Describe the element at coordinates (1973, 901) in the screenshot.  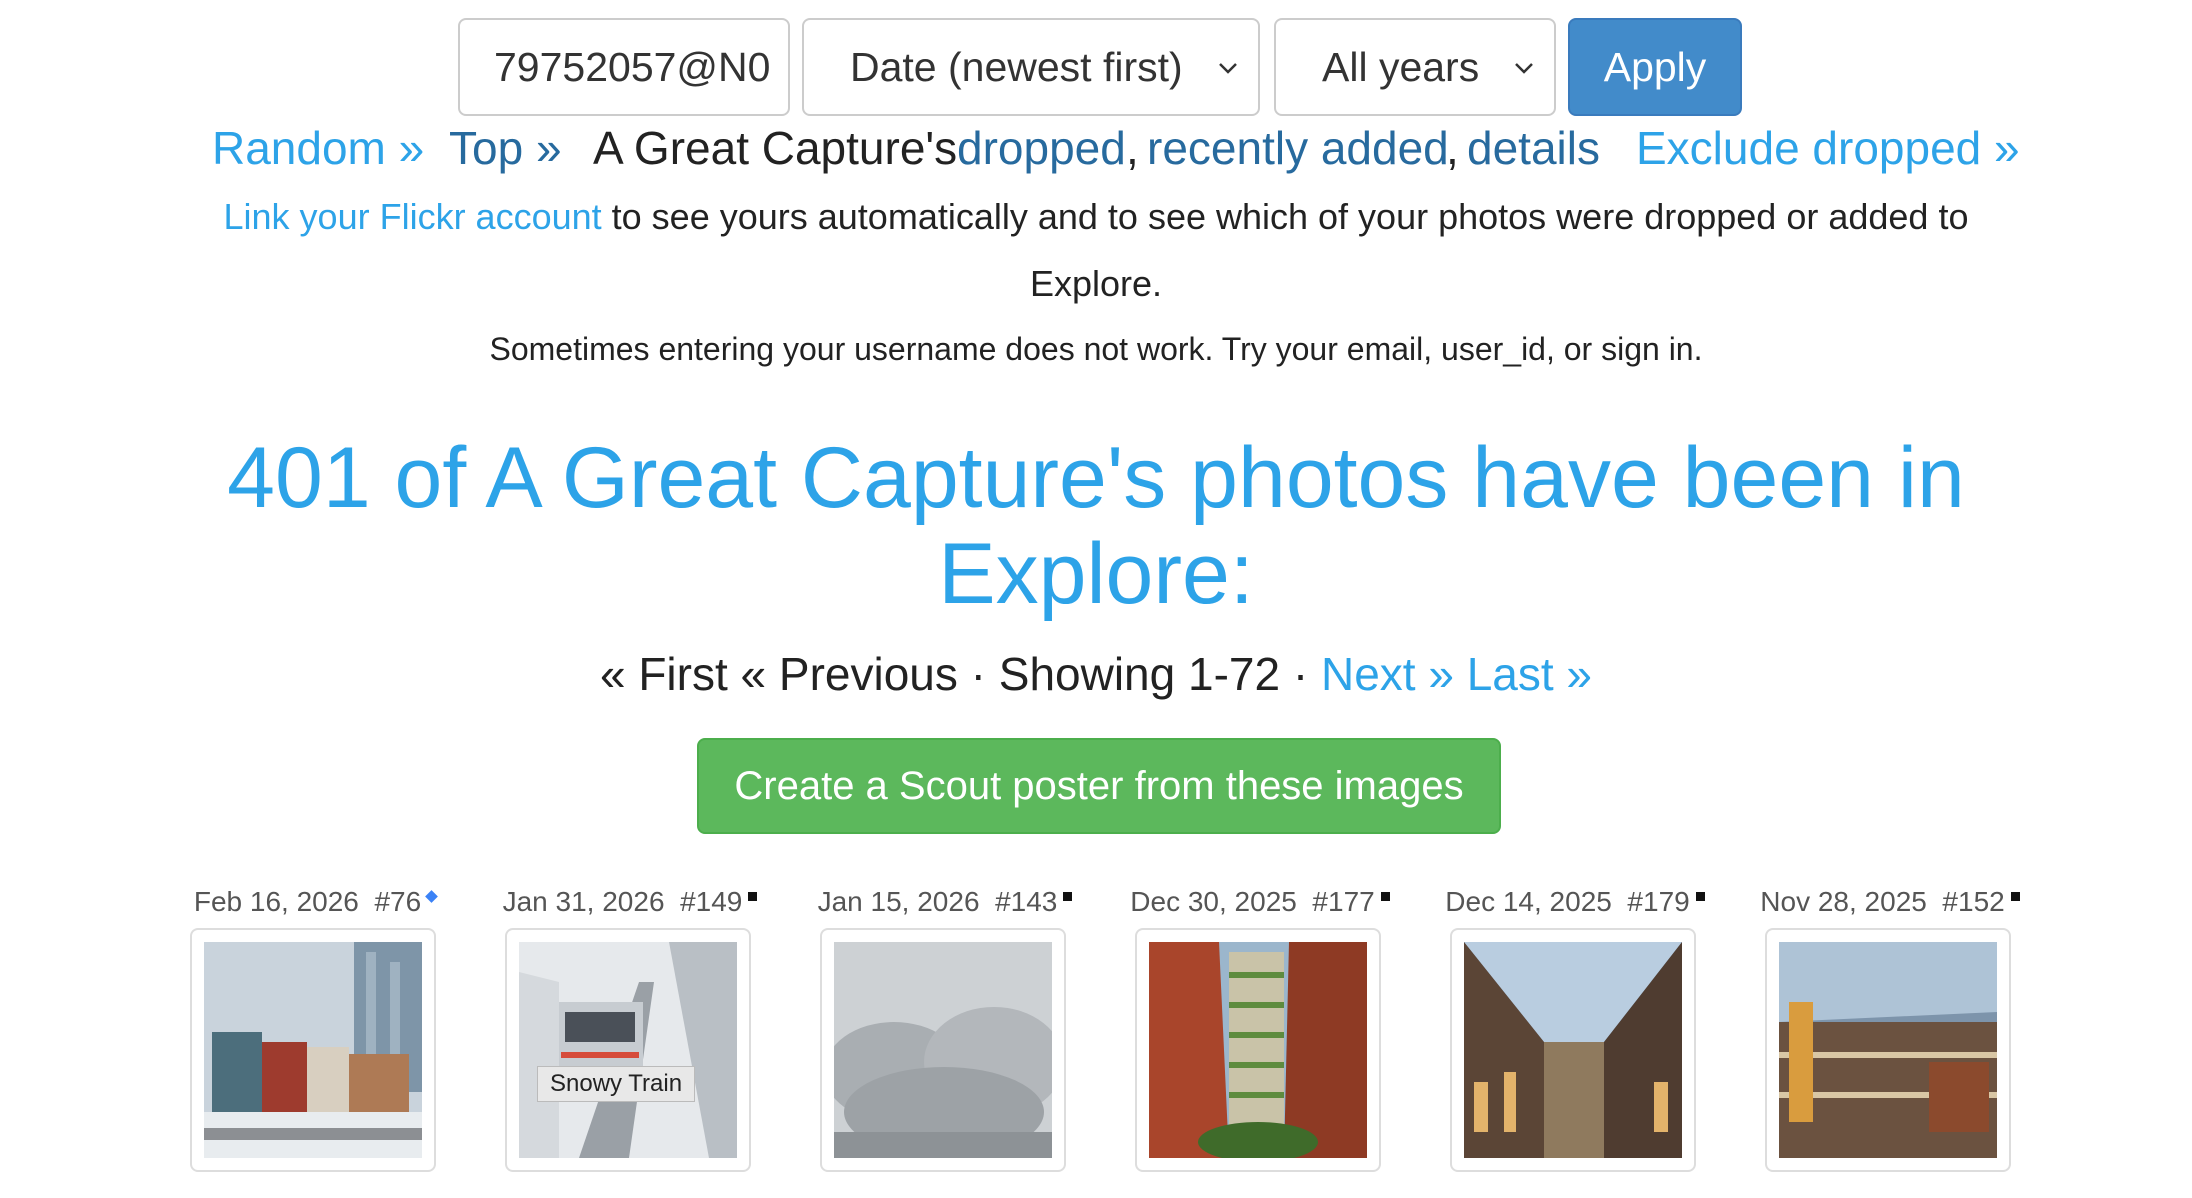
I see `photo-rank: #152` at that location.